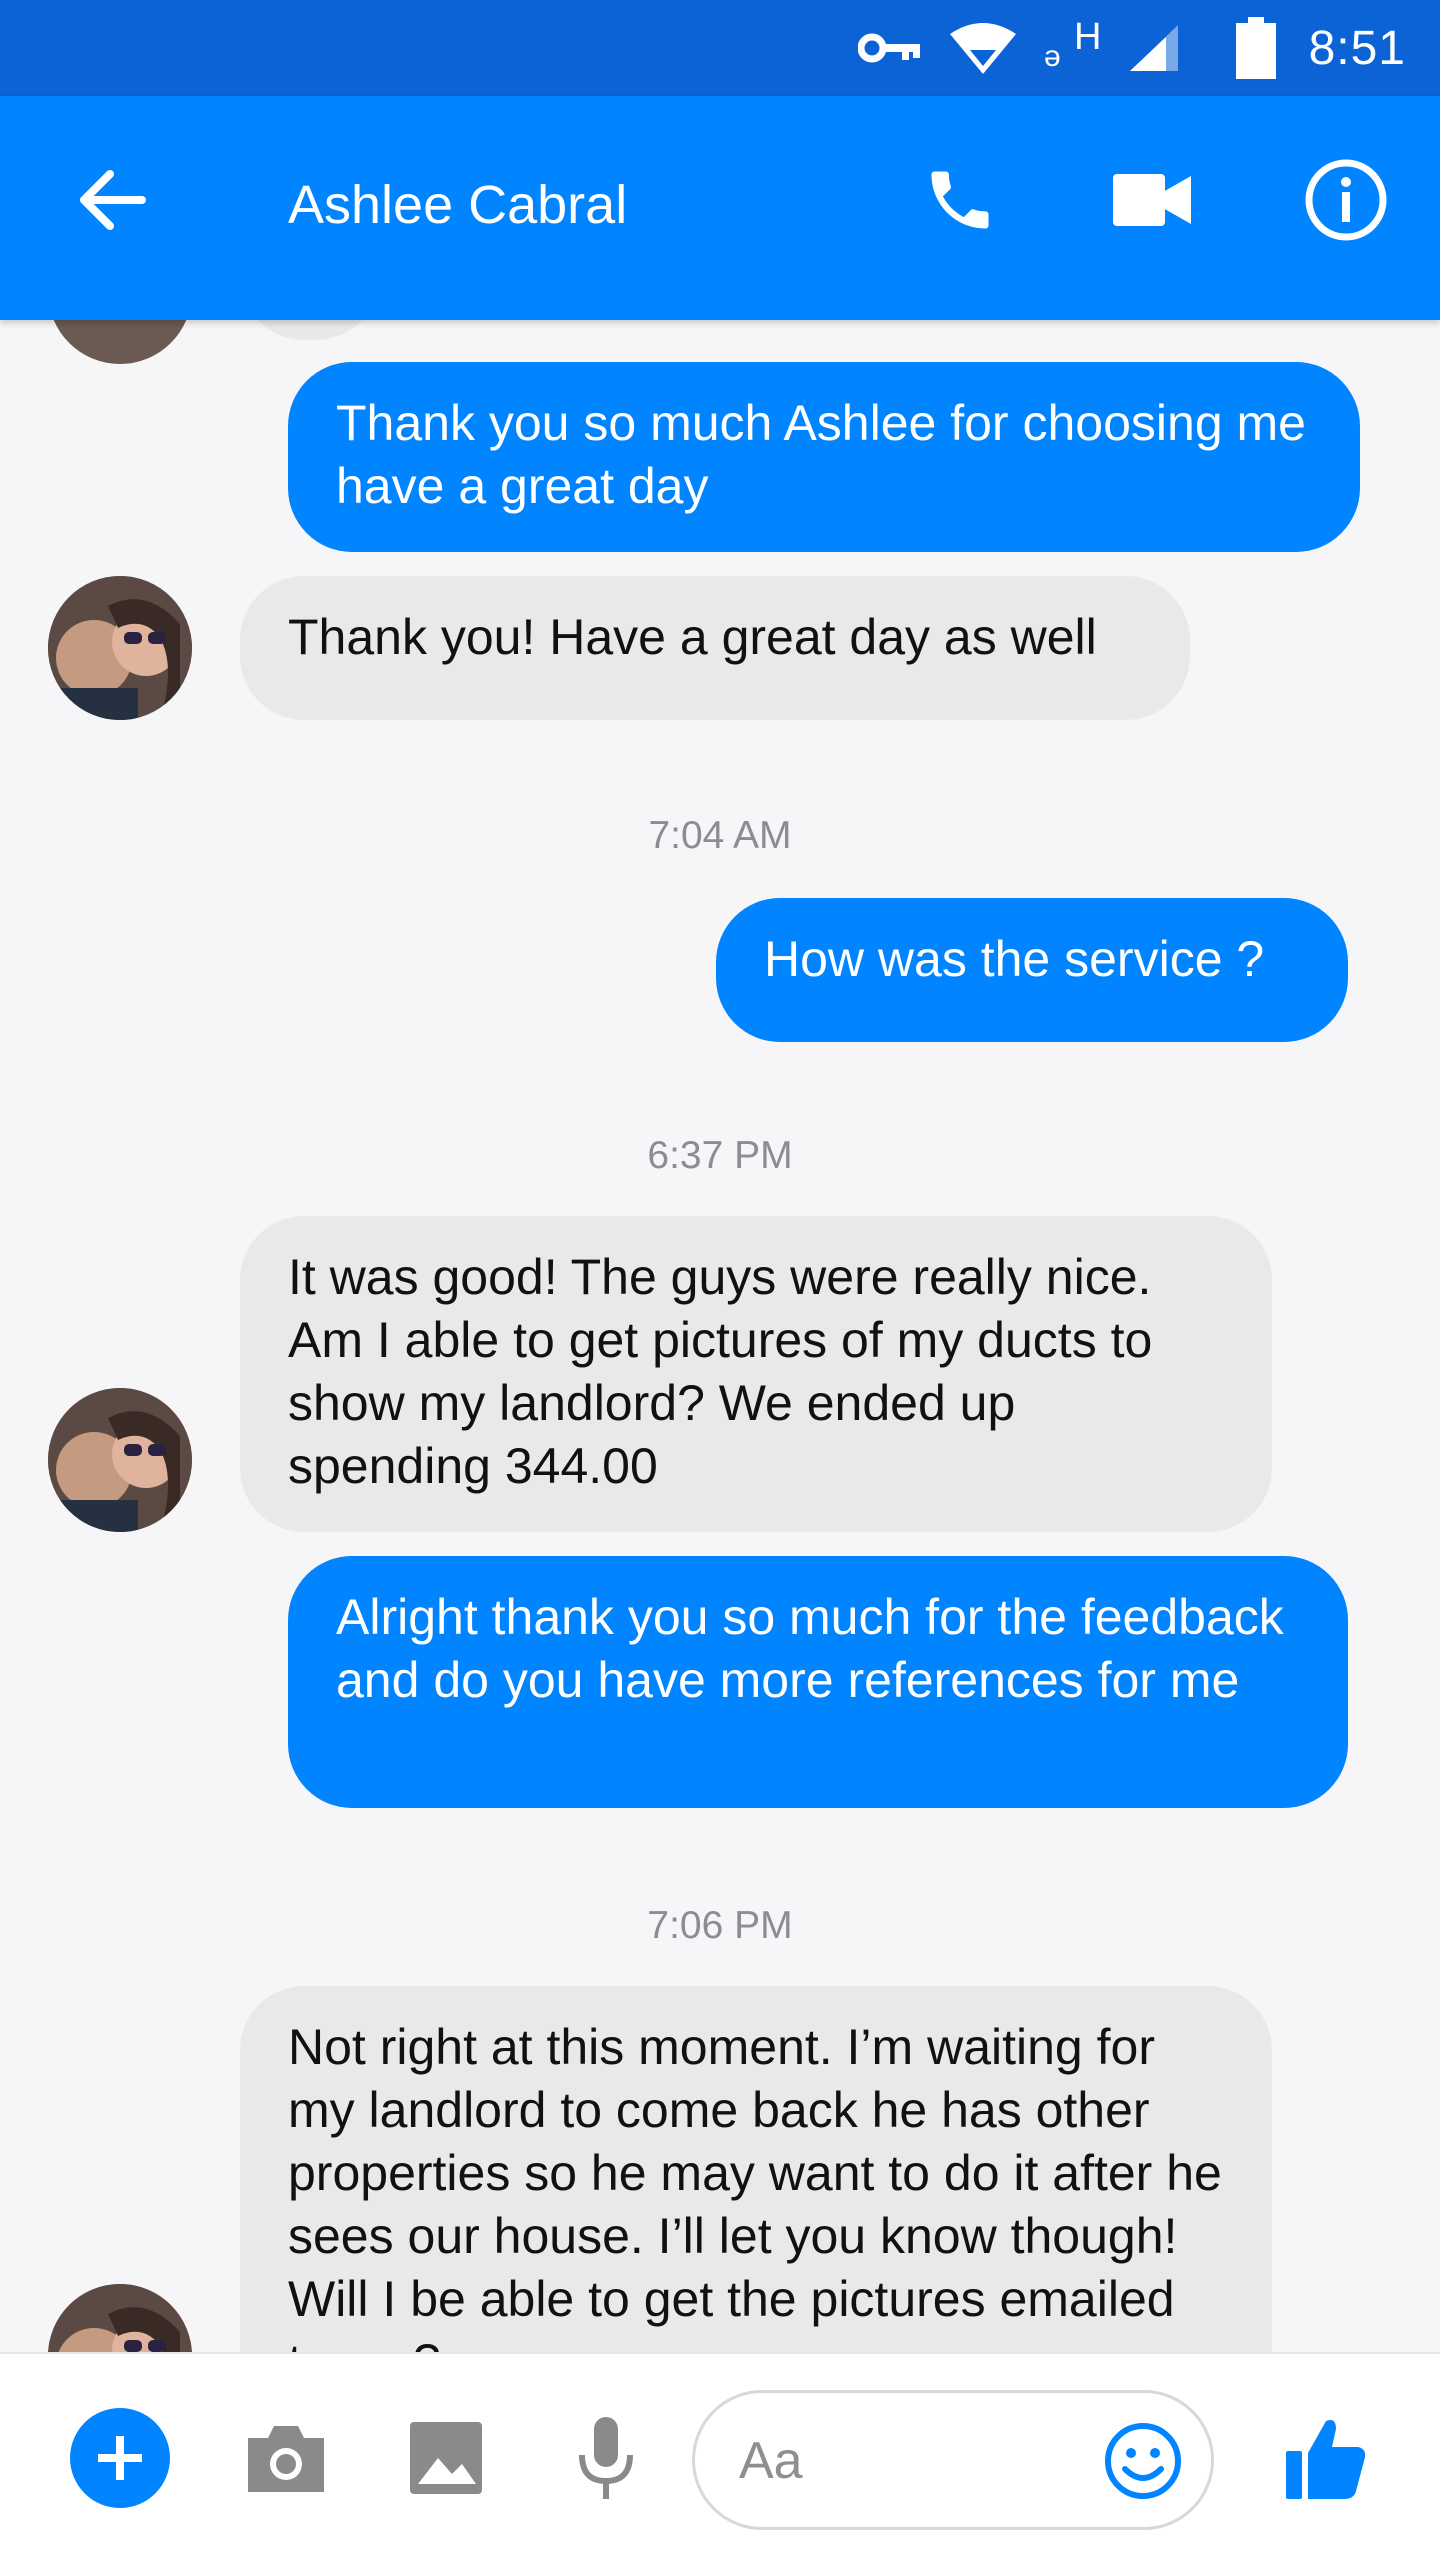  I want to click on back-button, so click(112, 200).